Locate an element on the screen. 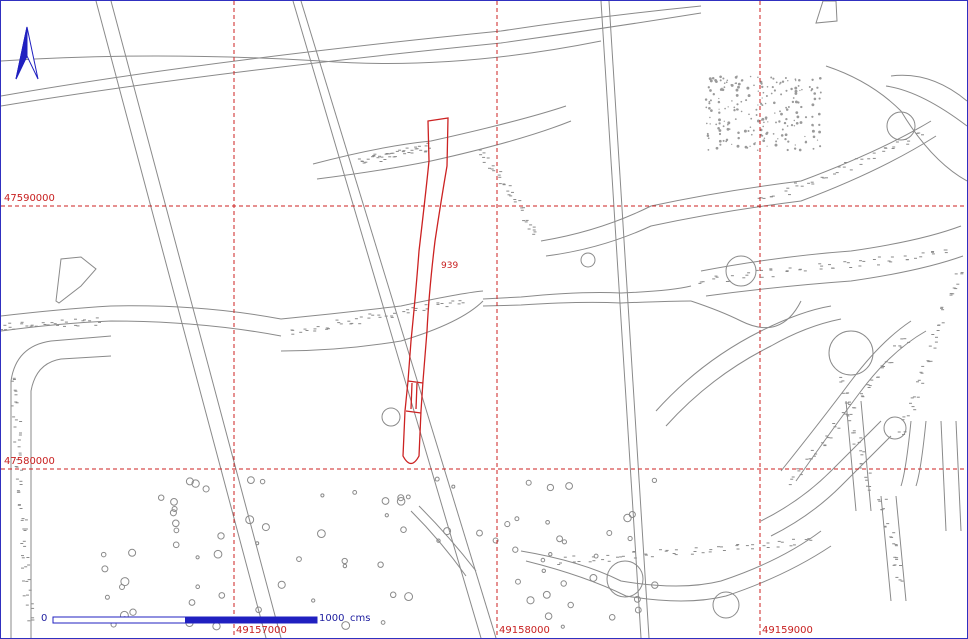 The height and width of the screenshot is (639, 968). scale-bar-start-label: 0 is located at coordinates (44, 618).